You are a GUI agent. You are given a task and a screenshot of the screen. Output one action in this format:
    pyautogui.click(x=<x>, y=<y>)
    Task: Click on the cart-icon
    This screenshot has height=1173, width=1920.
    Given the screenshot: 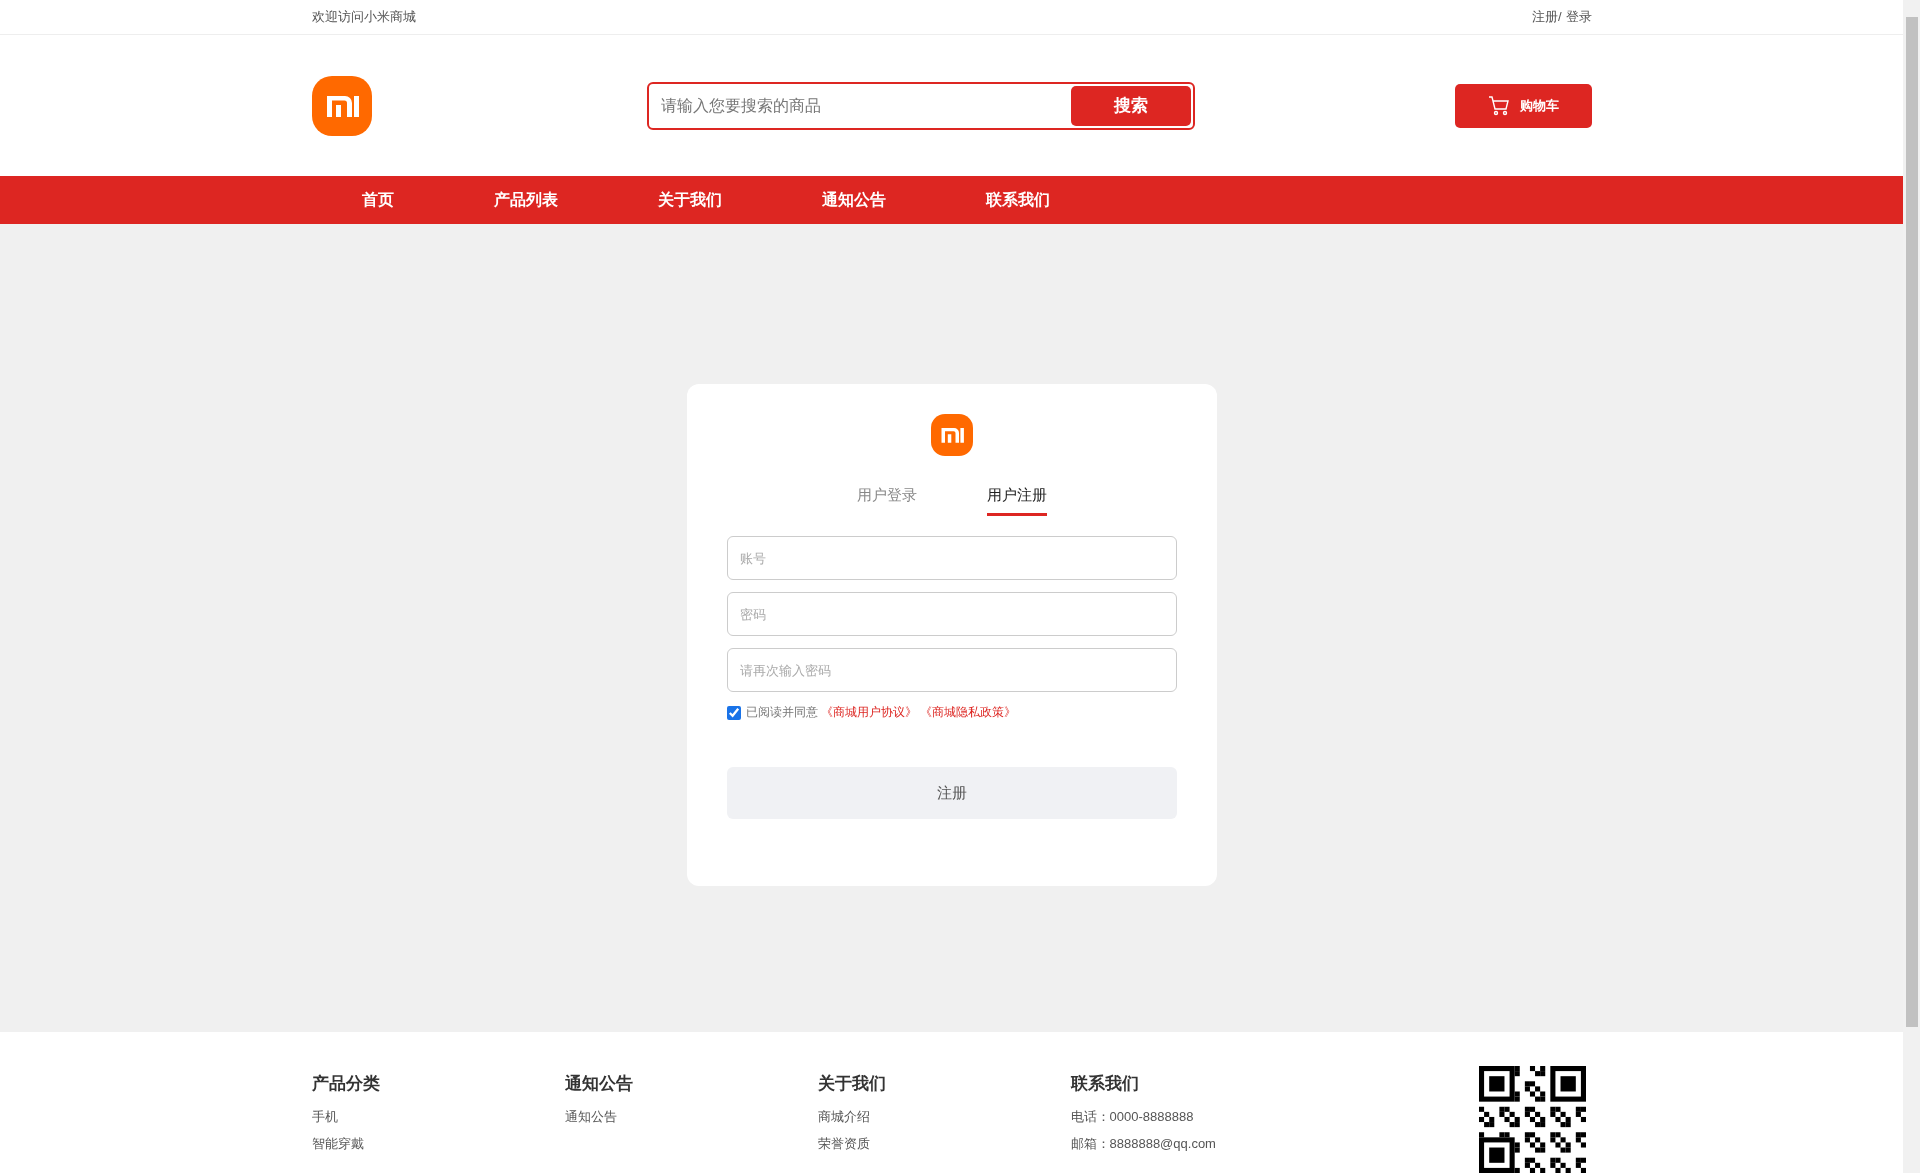 What is the action you would take?
    pyautogui.click(x=1498, y=105)
    